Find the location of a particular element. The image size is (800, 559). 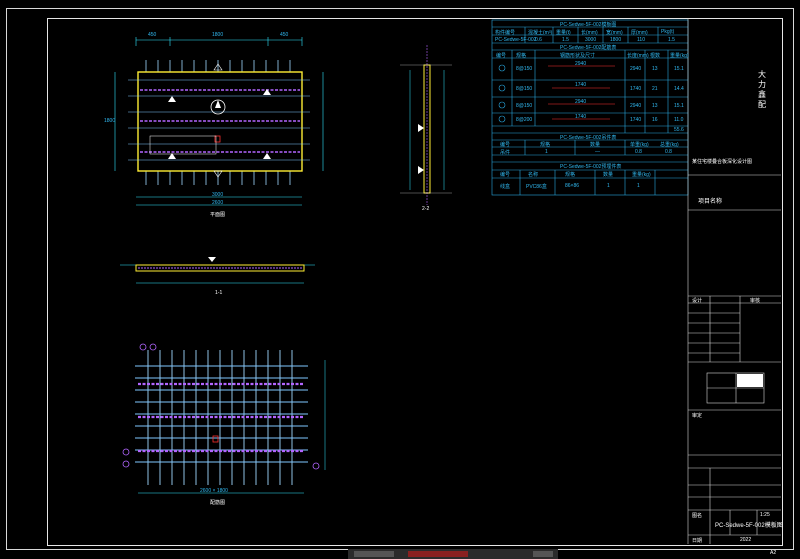

t1-header: 厚(mm) is located at coordinates (639, 33).